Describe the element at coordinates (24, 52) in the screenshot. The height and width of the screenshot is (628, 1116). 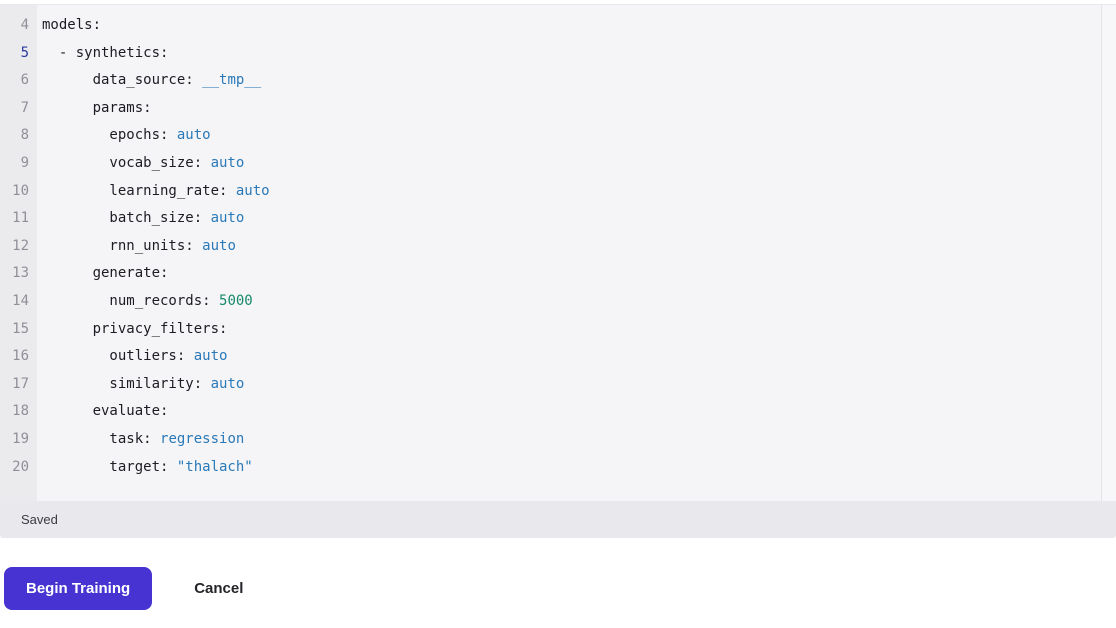
I see `line-number: 5` at that location.